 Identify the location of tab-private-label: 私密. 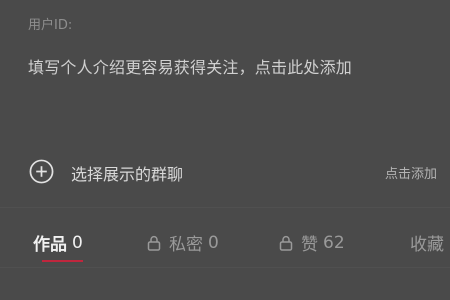
(186, 245).